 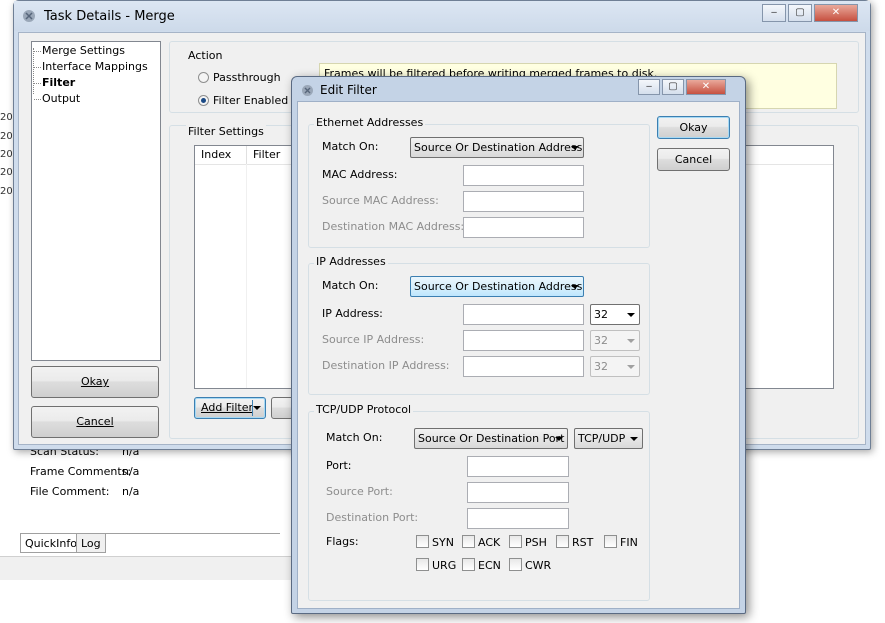 I want to click on port-match-on-value: Source Or Destination Port, so click(x=491, y=438).